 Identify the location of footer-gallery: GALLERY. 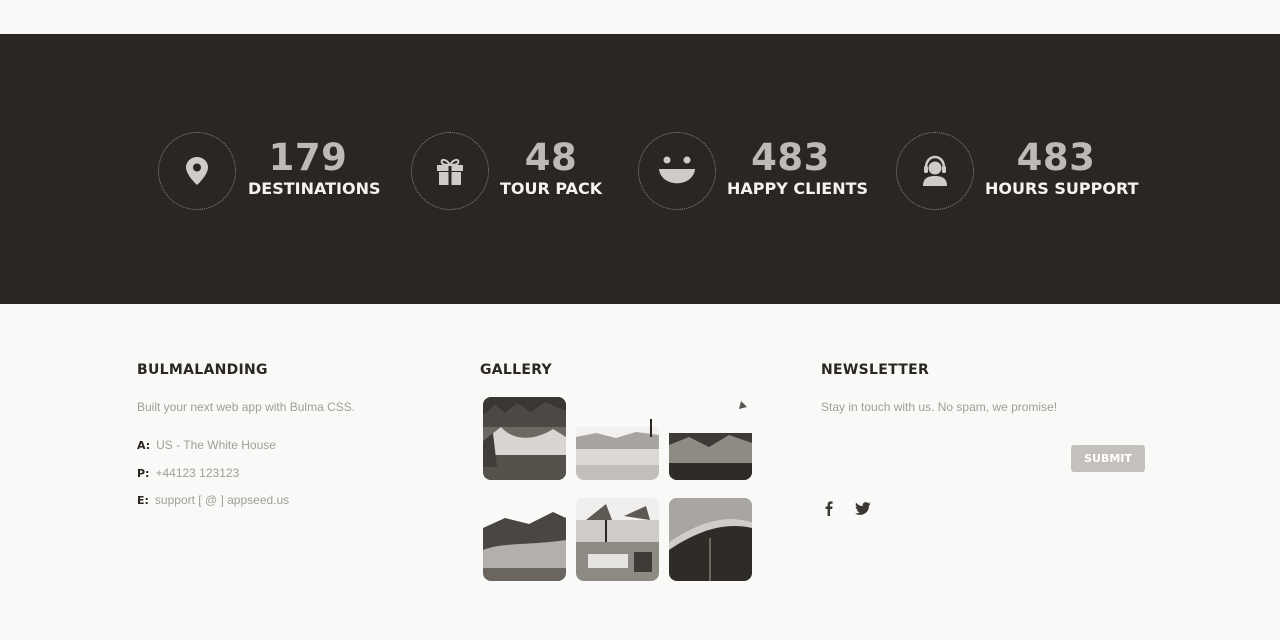
(625, 480).